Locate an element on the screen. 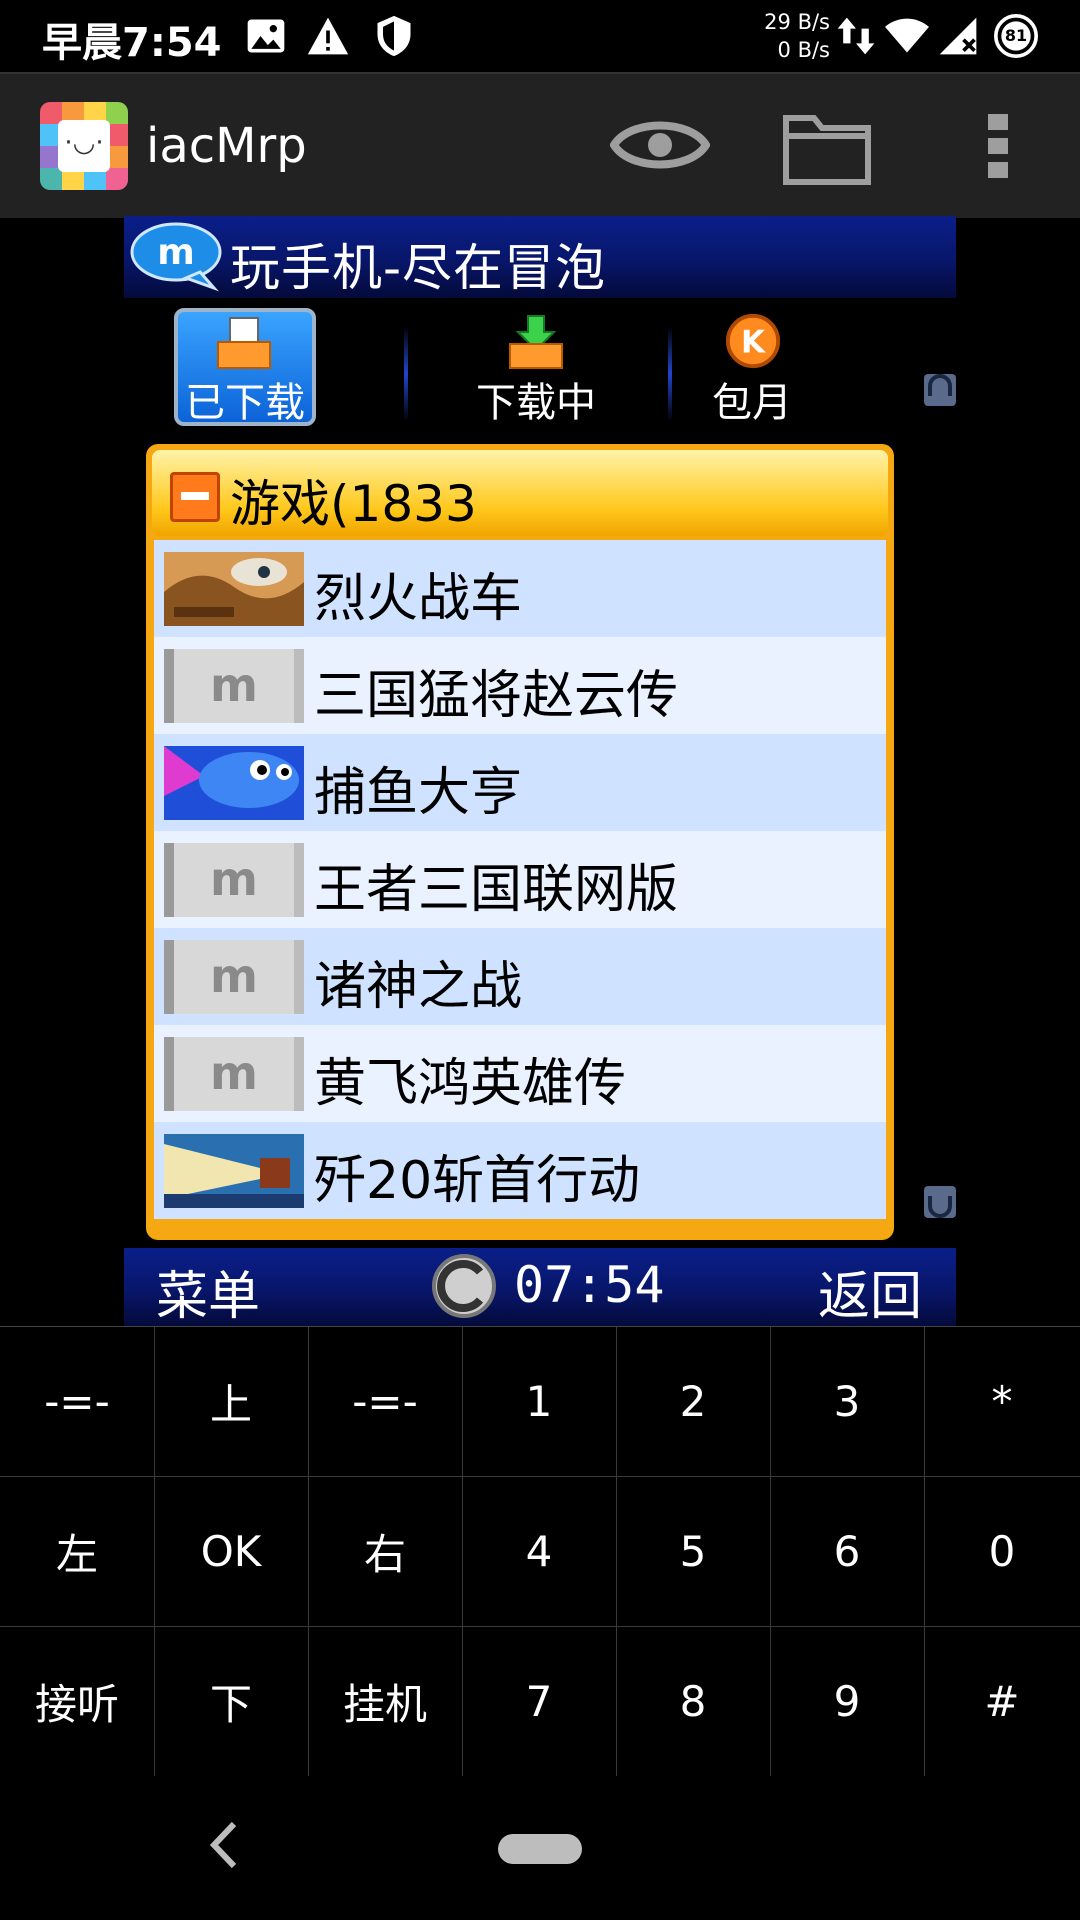 The height and width of the screenshot is (1920, 1080). battery-level: 81 is located at coordinates (1016, 35).